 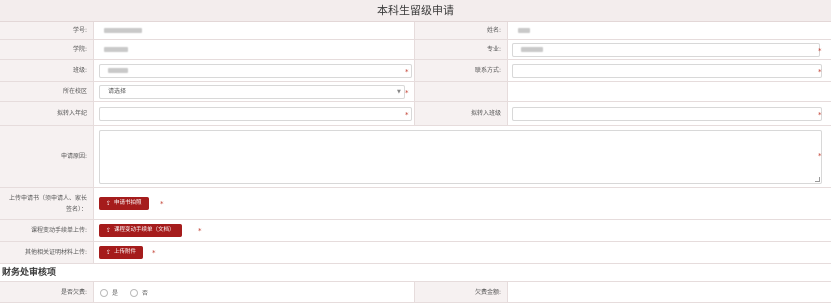 I want to click on class-required-mark: *, so click(x=407, y=72).